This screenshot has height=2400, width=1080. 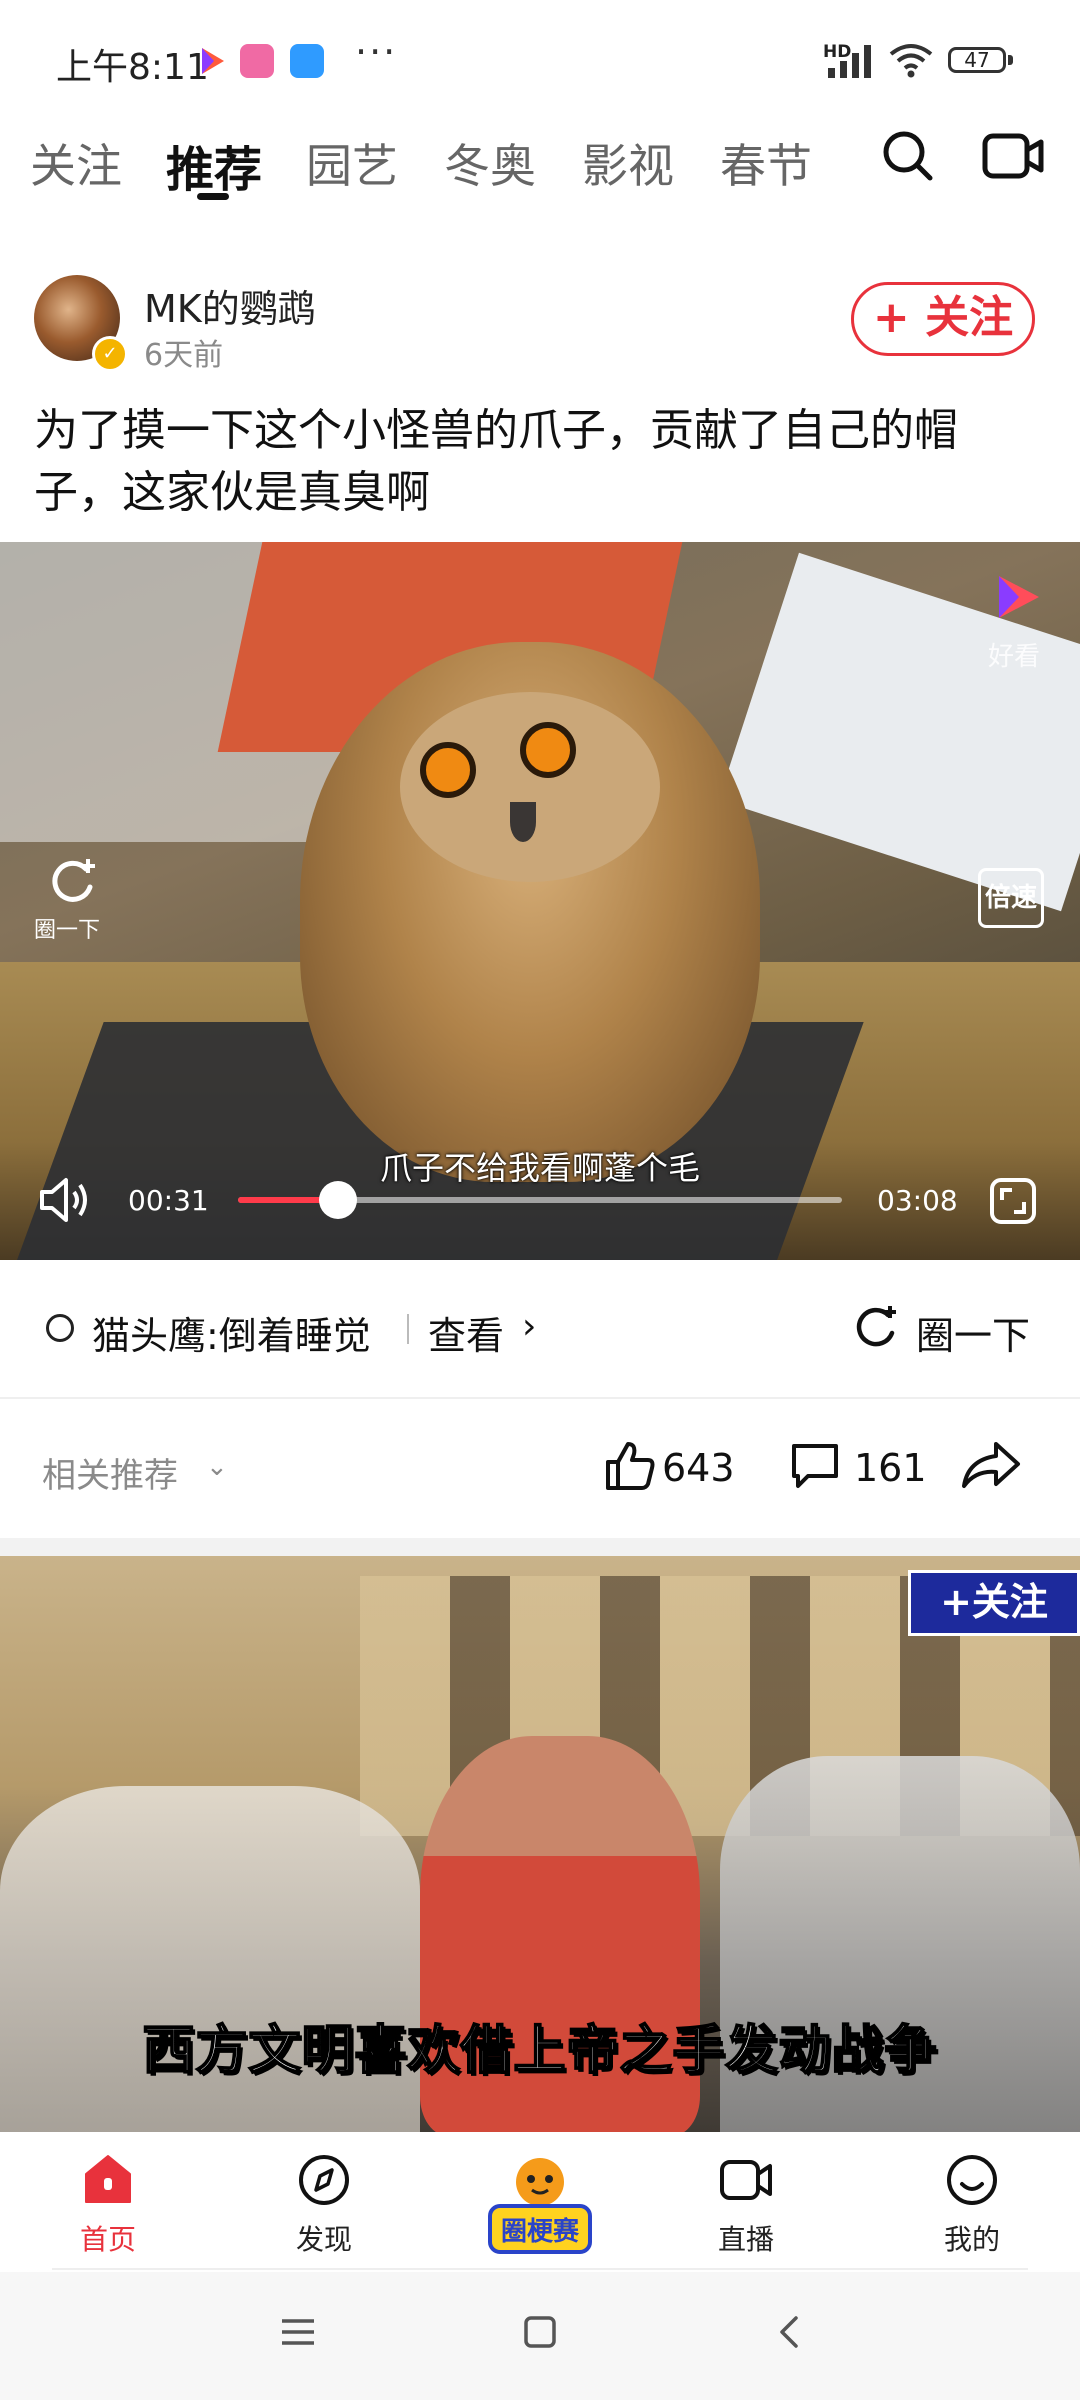 What do you see at coordinates (815, 1466) in the screenshot?
I see `comment-icon` at bounding box center [815, 1466].